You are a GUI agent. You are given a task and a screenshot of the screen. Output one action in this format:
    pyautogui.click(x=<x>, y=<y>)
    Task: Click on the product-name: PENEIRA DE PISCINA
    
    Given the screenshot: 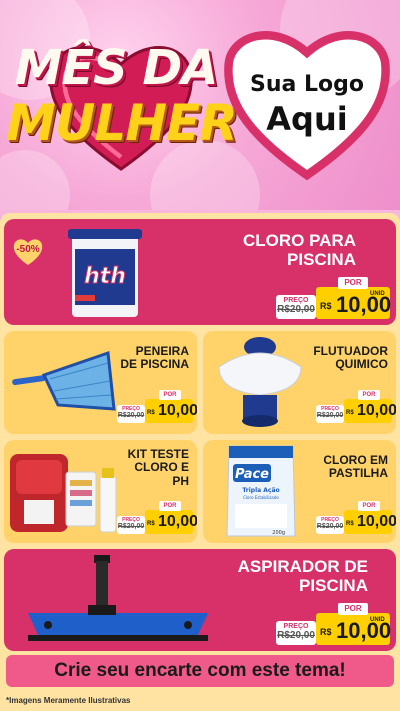 What is the action you would take?
    pyautogui.click(x=149, y=358)
    